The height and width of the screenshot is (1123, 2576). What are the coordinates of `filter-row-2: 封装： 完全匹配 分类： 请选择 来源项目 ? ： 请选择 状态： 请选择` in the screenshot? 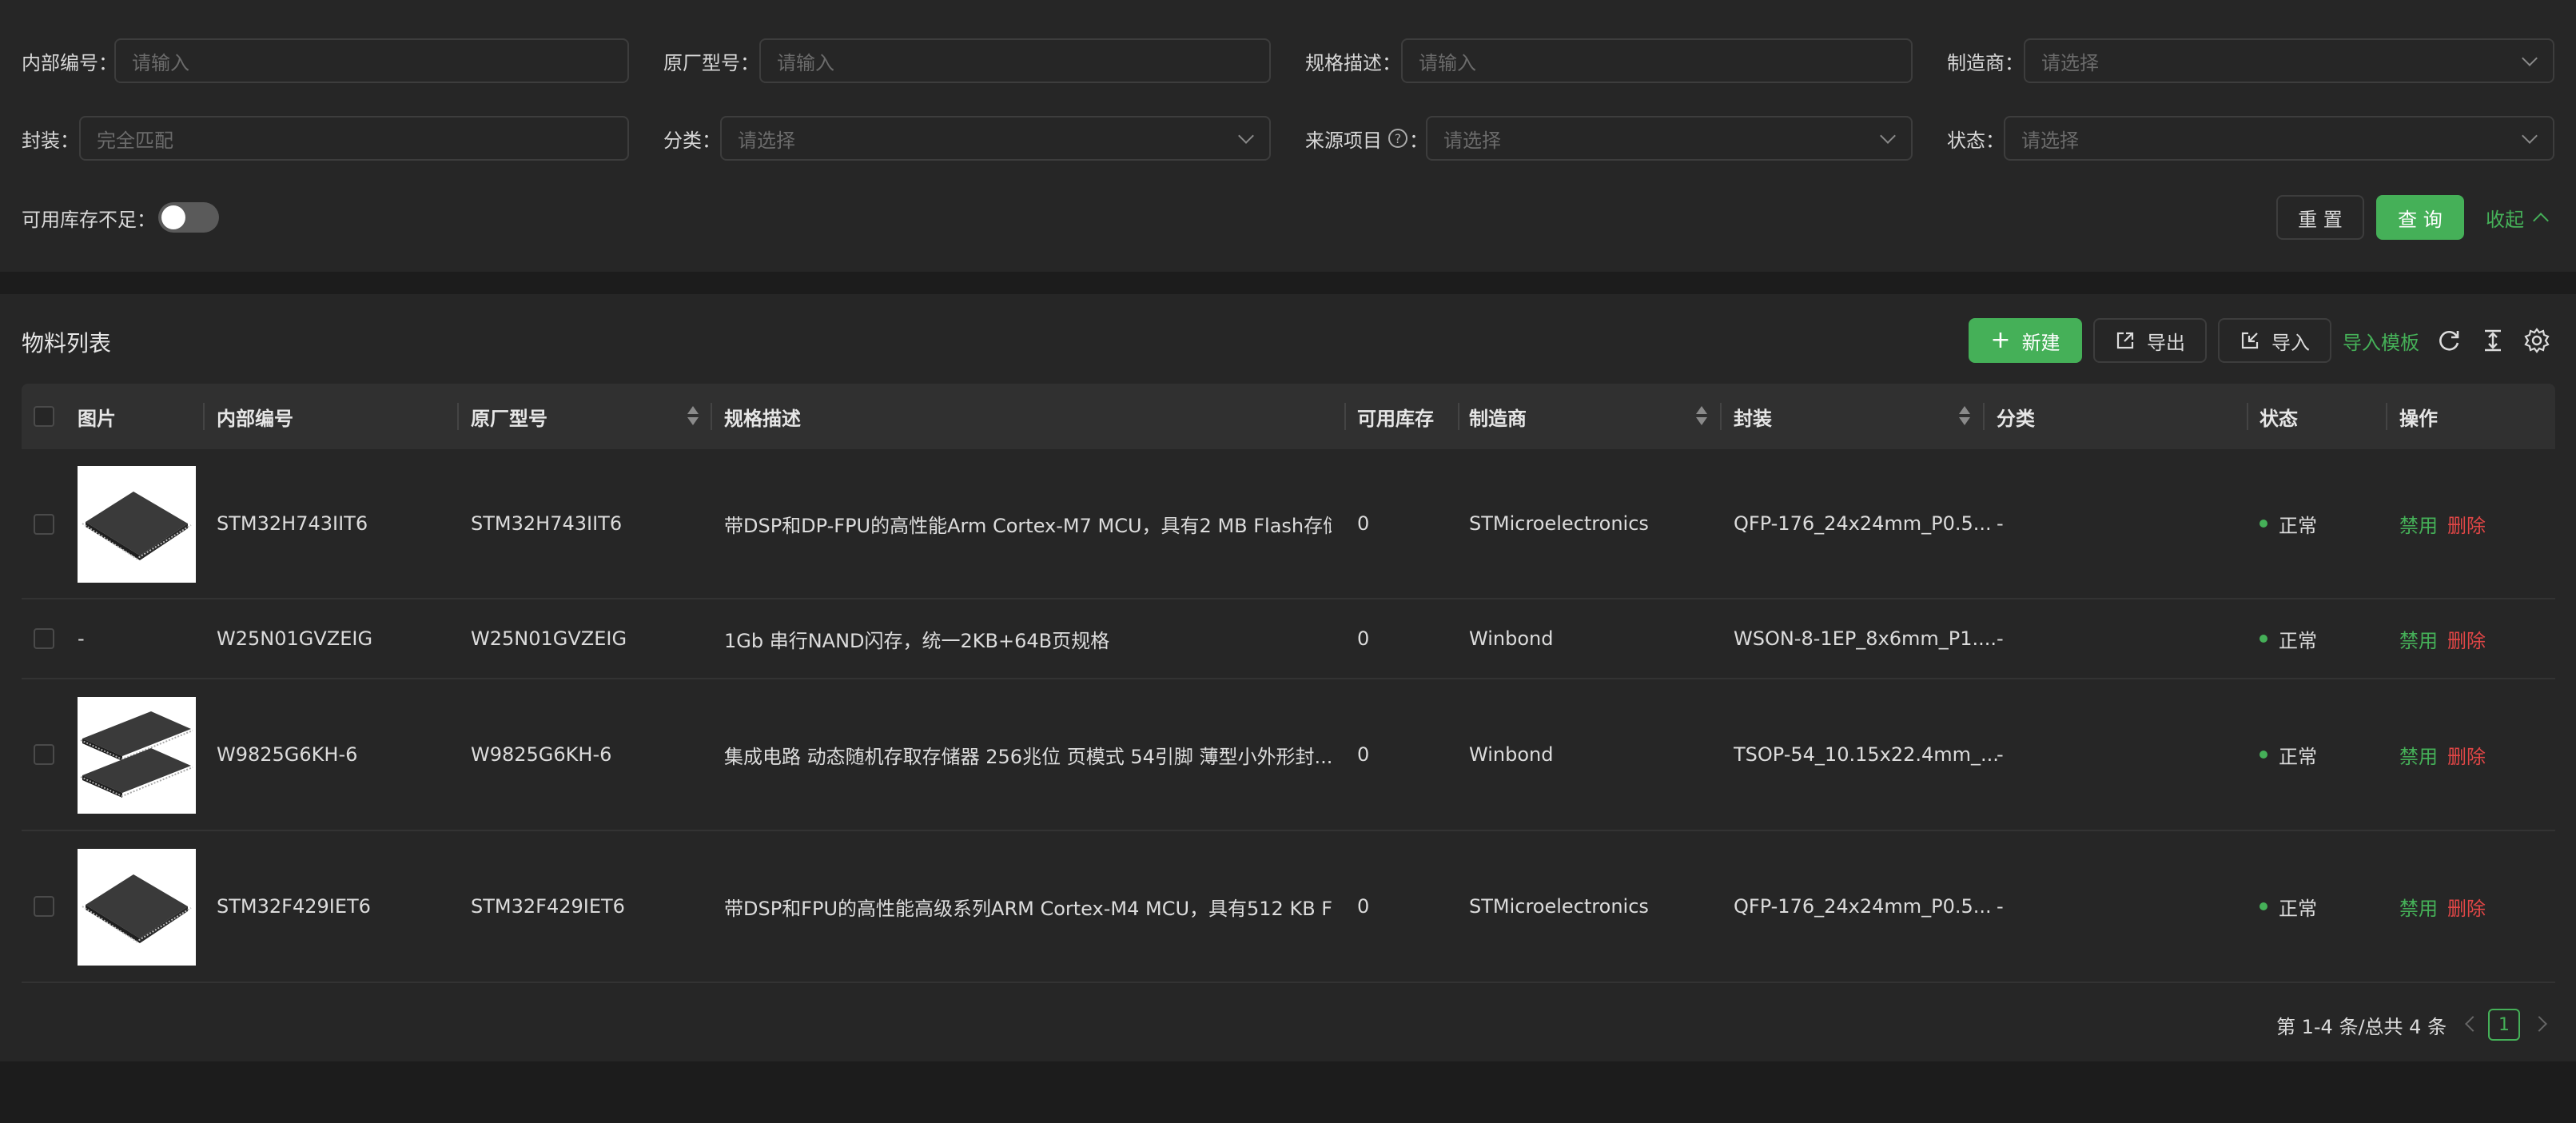 It's located at (1288, 138).